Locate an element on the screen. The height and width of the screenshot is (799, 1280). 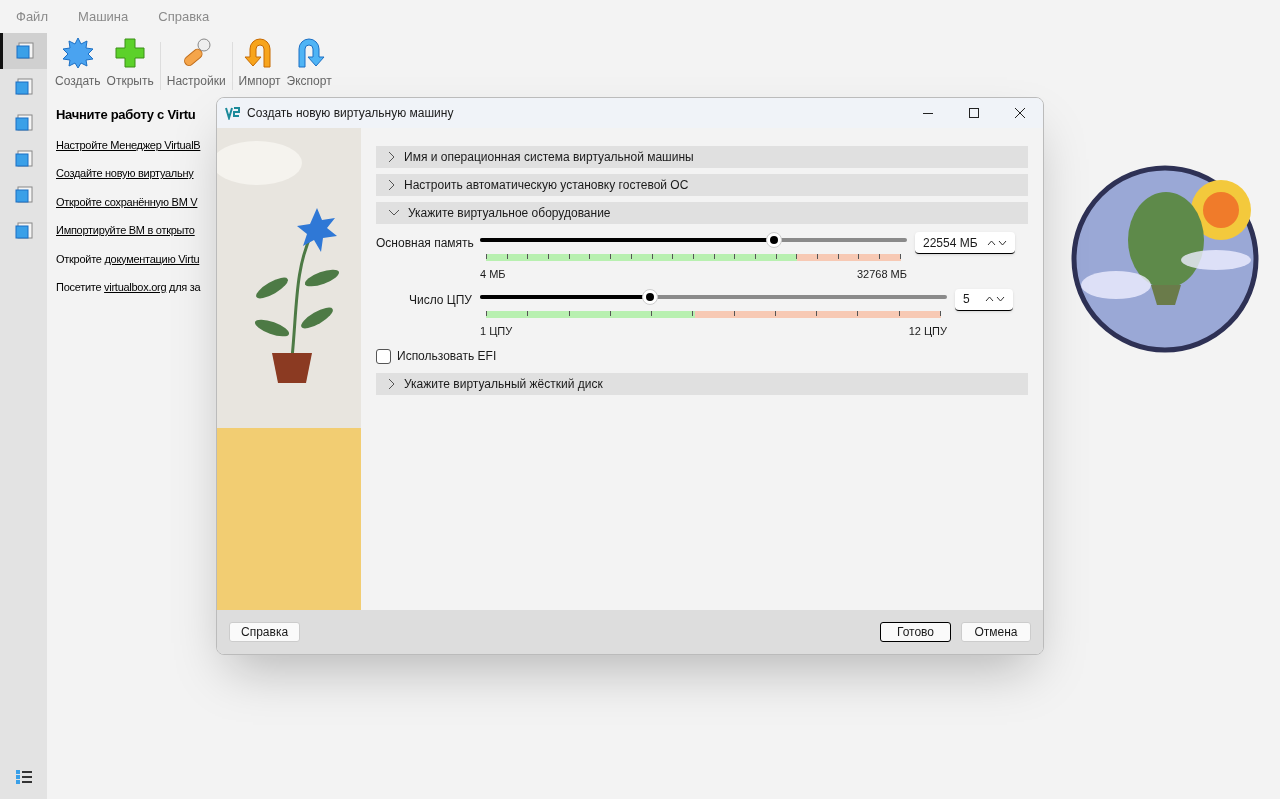
sidebar-tool is located at coordinates (23, 51).